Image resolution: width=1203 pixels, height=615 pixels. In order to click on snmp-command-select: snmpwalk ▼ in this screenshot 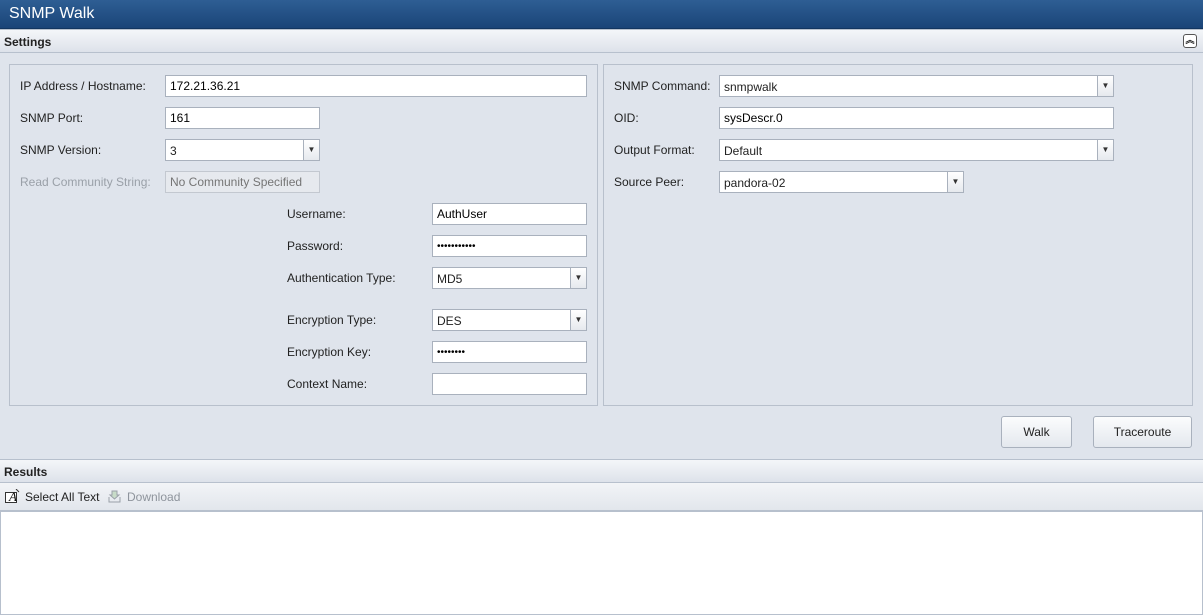, I will do `click(916, 86)`.